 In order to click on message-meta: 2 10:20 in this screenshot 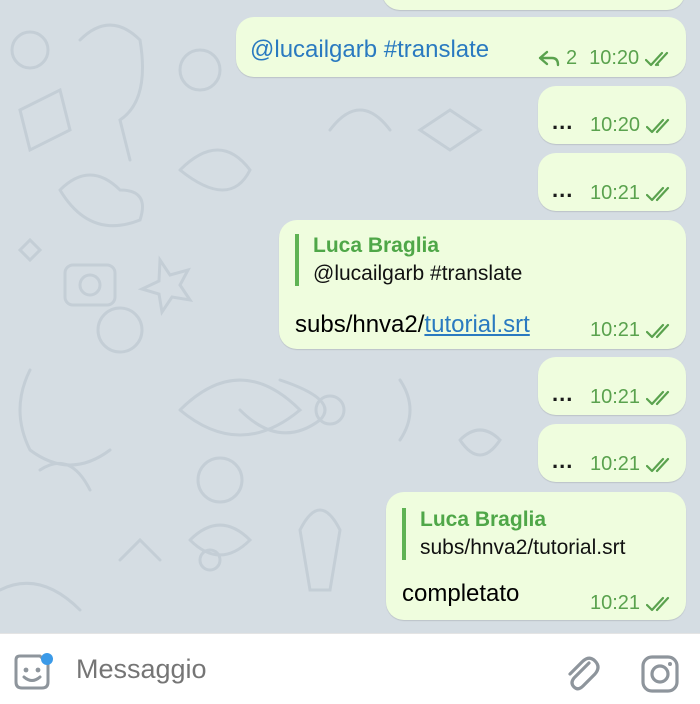, I will do `click(606, 58)`.